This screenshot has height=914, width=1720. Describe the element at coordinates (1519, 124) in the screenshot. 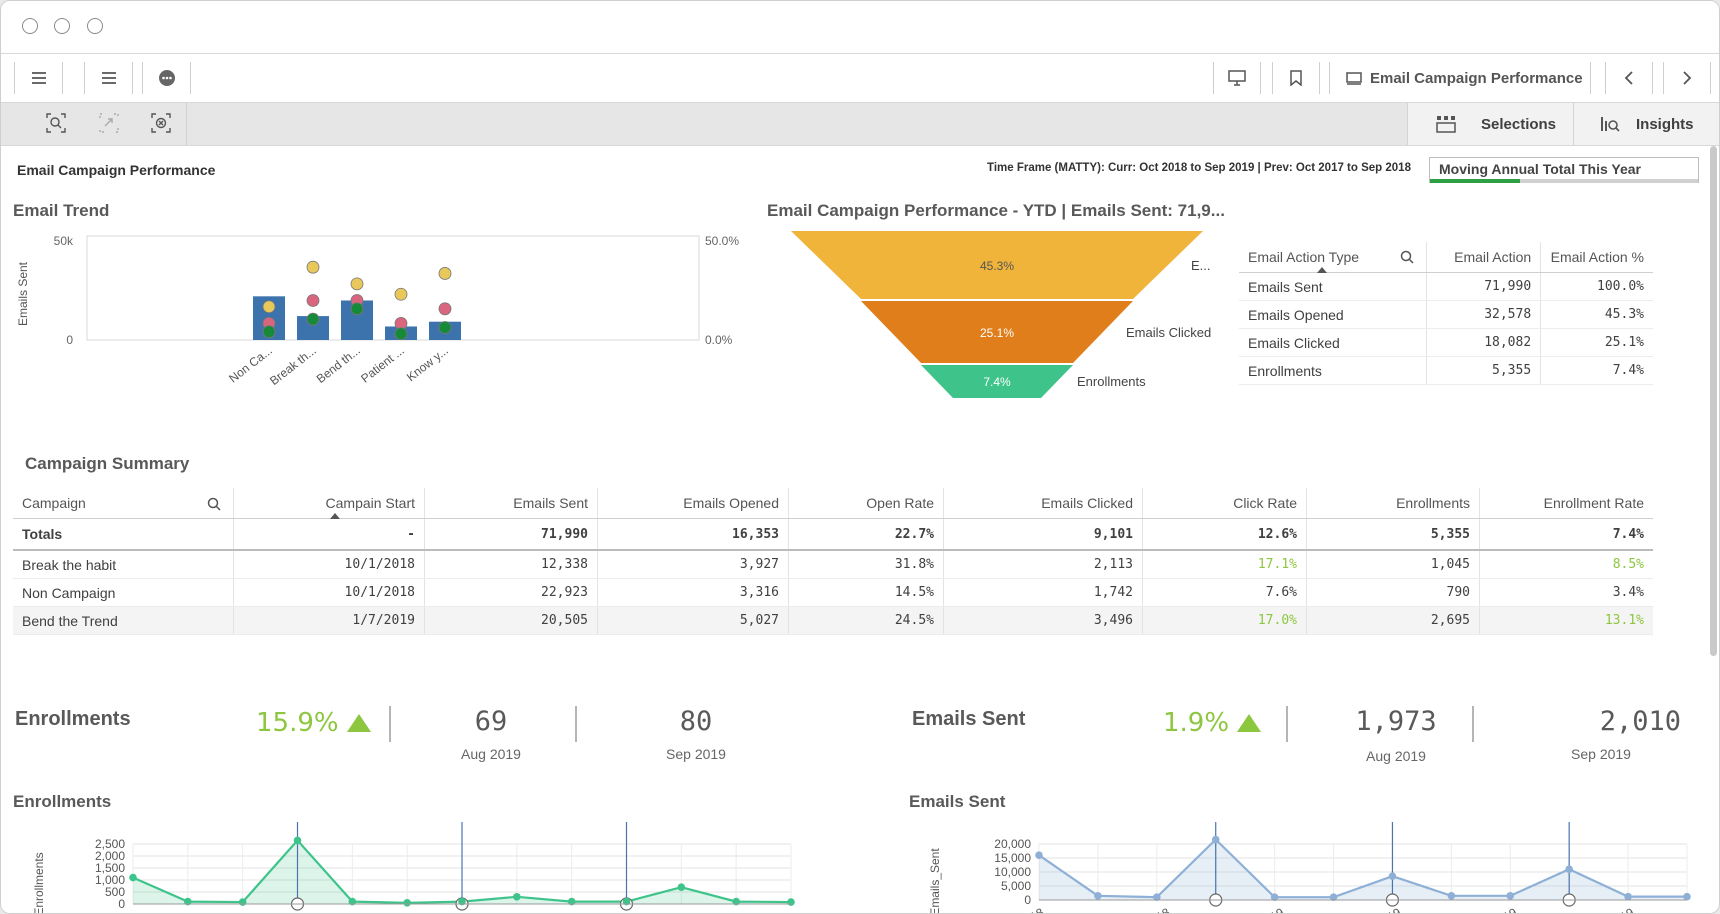

I see `selections-label: Selections` at that location.